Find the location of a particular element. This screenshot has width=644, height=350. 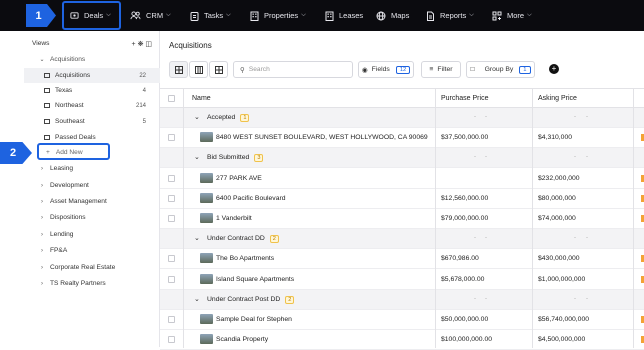

deal-name: 1 Vanderbilt is located at coordinates (234, 218).